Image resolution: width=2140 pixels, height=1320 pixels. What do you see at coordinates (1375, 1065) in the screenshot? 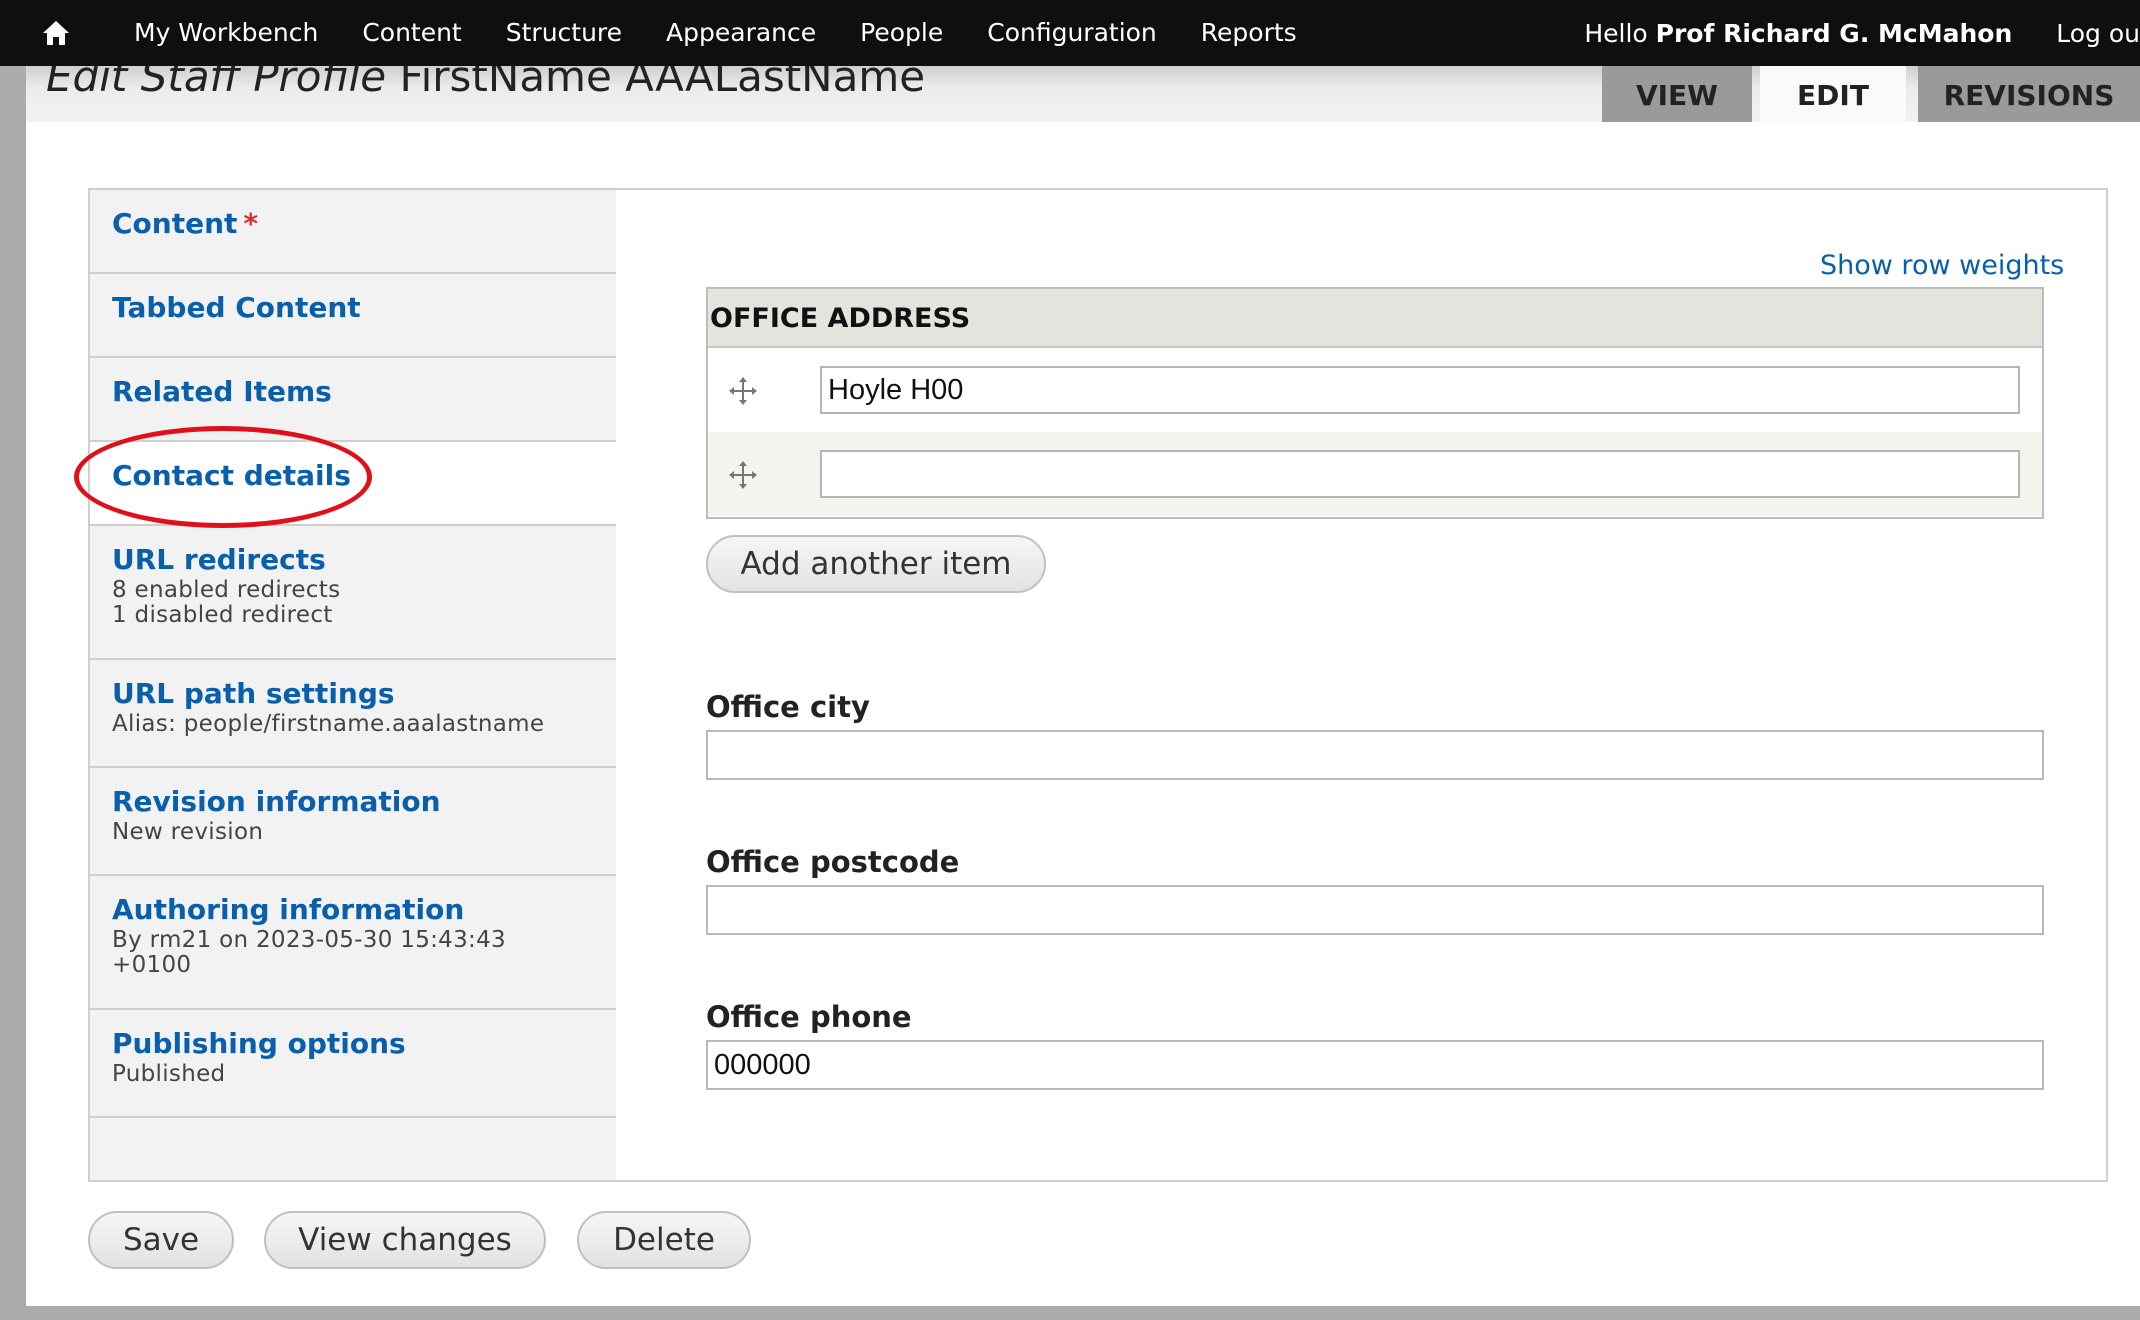
I see `office-phone-input` at bounding box center [1375, 1065].